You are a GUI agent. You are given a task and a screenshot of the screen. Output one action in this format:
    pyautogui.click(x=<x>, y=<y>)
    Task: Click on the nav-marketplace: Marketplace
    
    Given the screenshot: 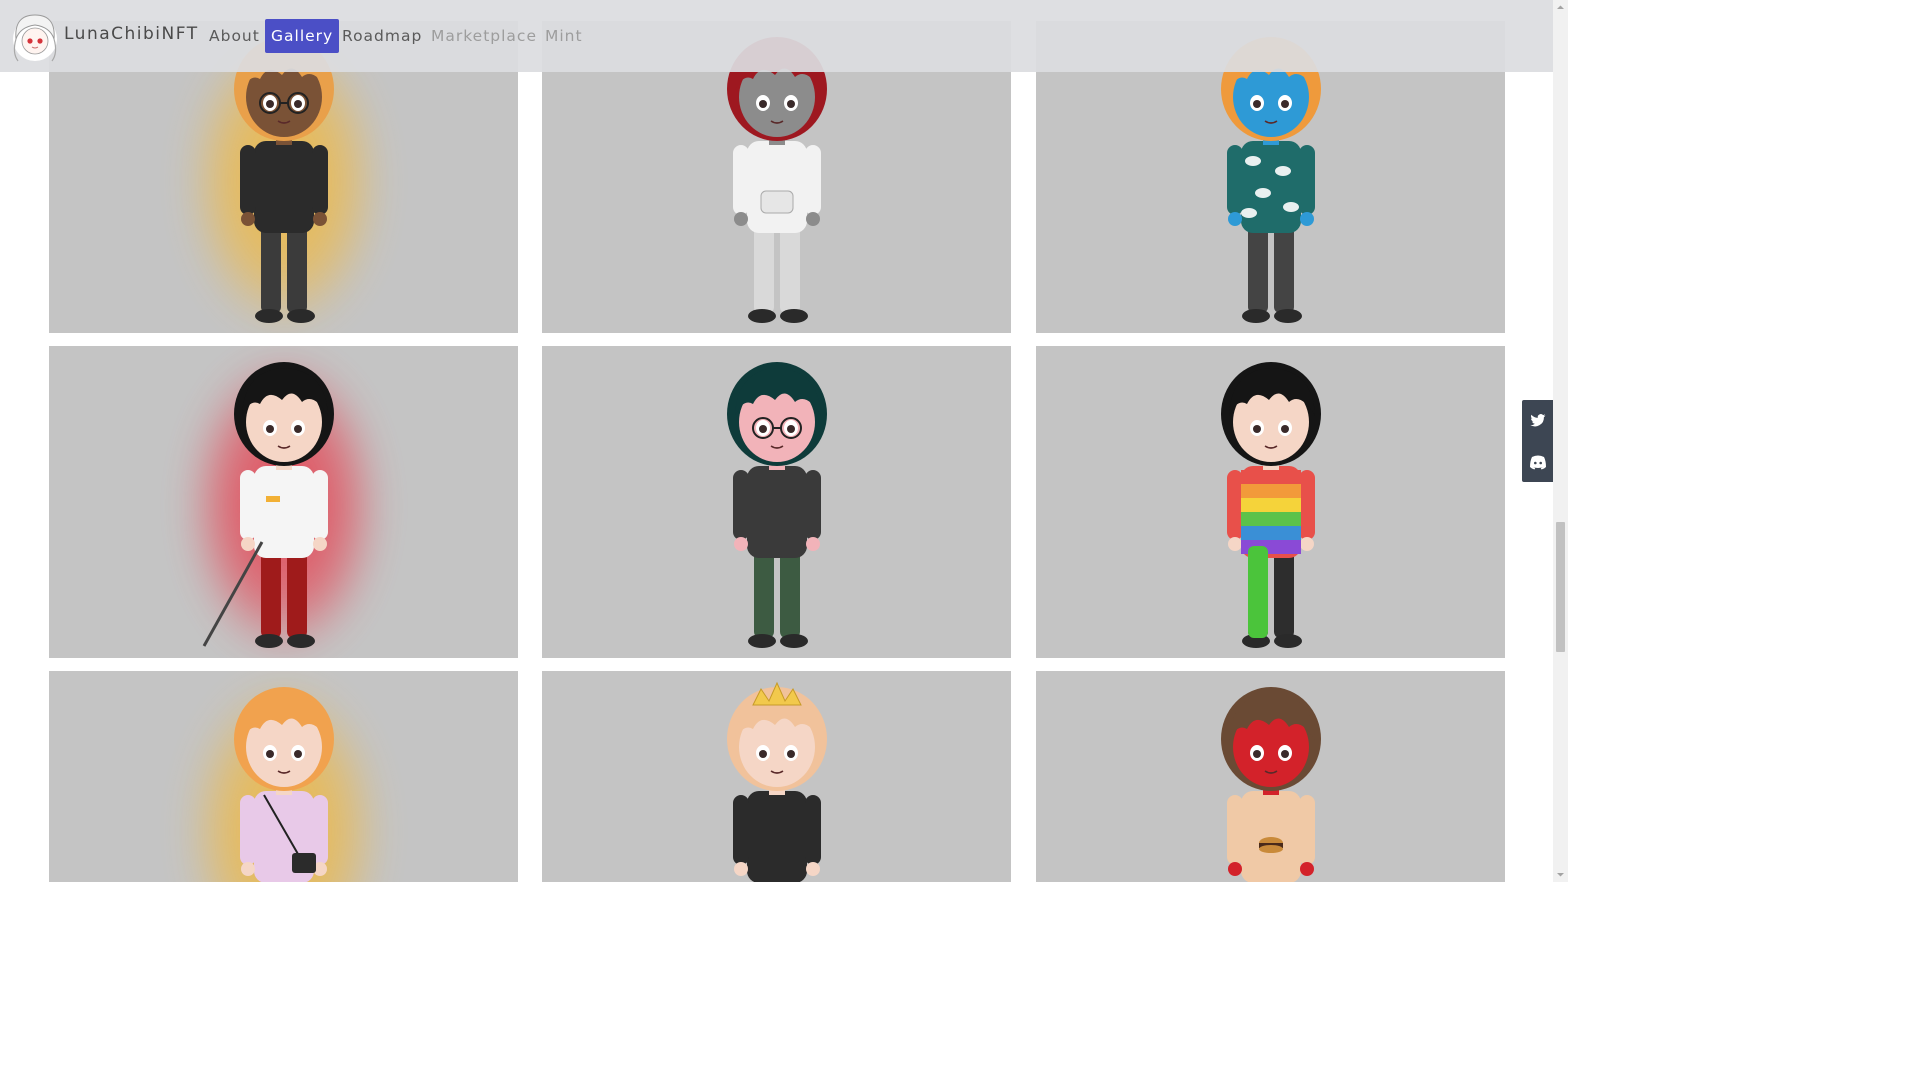 What is the action you would take?
    pyautogui.click(x=484, y=36)
    